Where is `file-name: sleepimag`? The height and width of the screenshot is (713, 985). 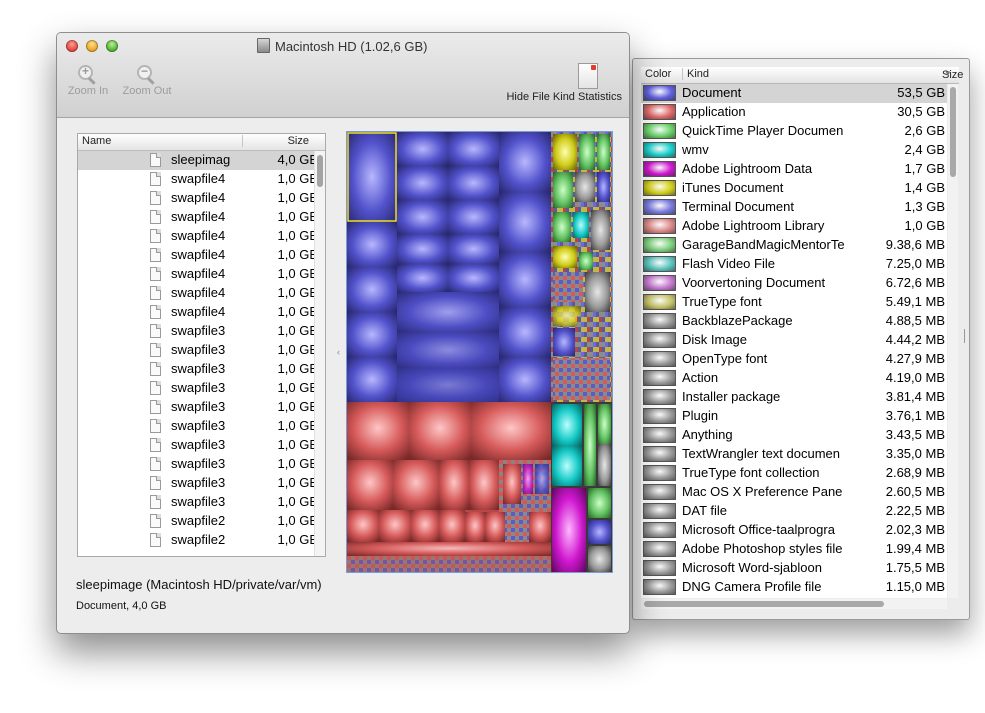
file-name: sleepimag is located at coordinates (201, 159).